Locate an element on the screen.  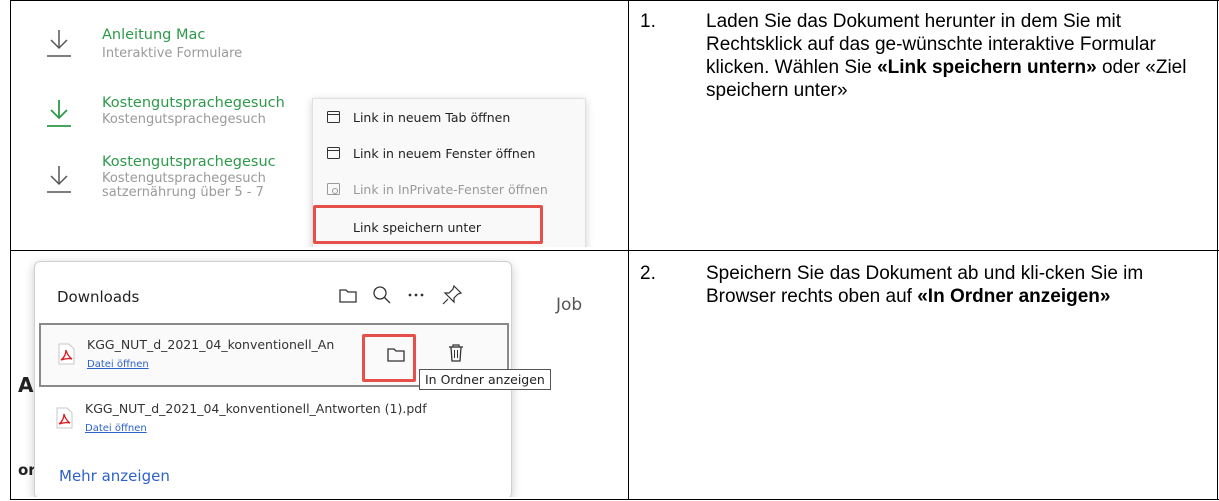
downloads-title: Downloads is located at coordinates (98, 297).